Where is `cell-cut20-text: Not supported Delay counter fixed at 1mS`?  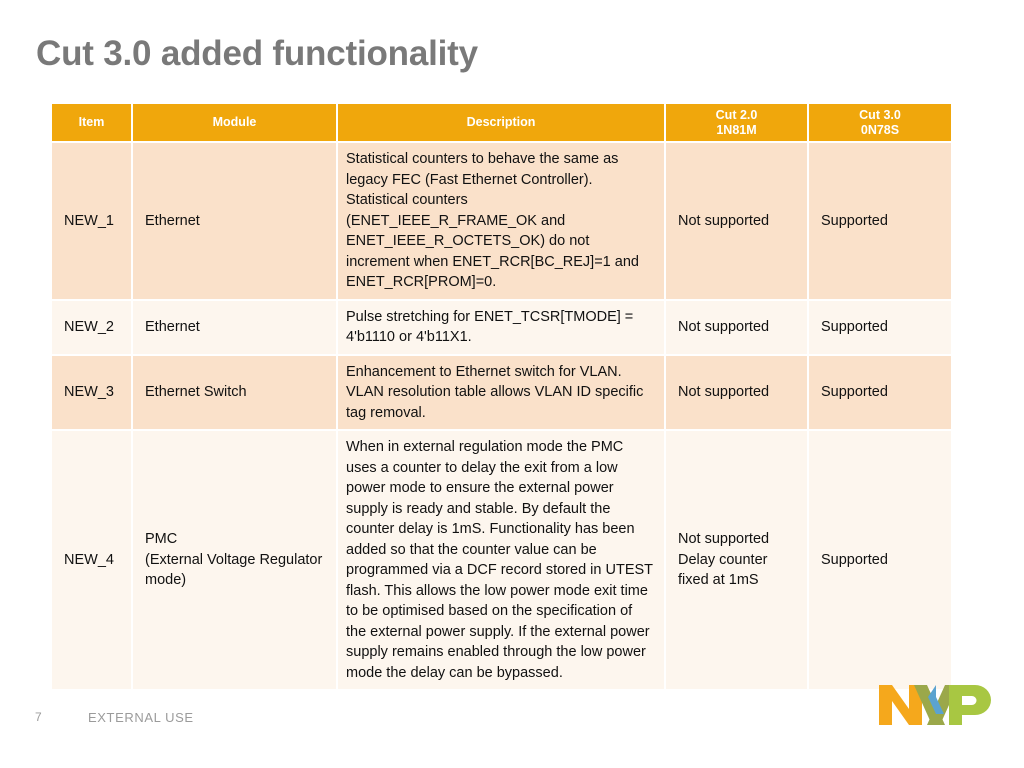
cell-cut20-text: Not supported Delay counter fixed at 1mS is located at coordinates (724, 560).